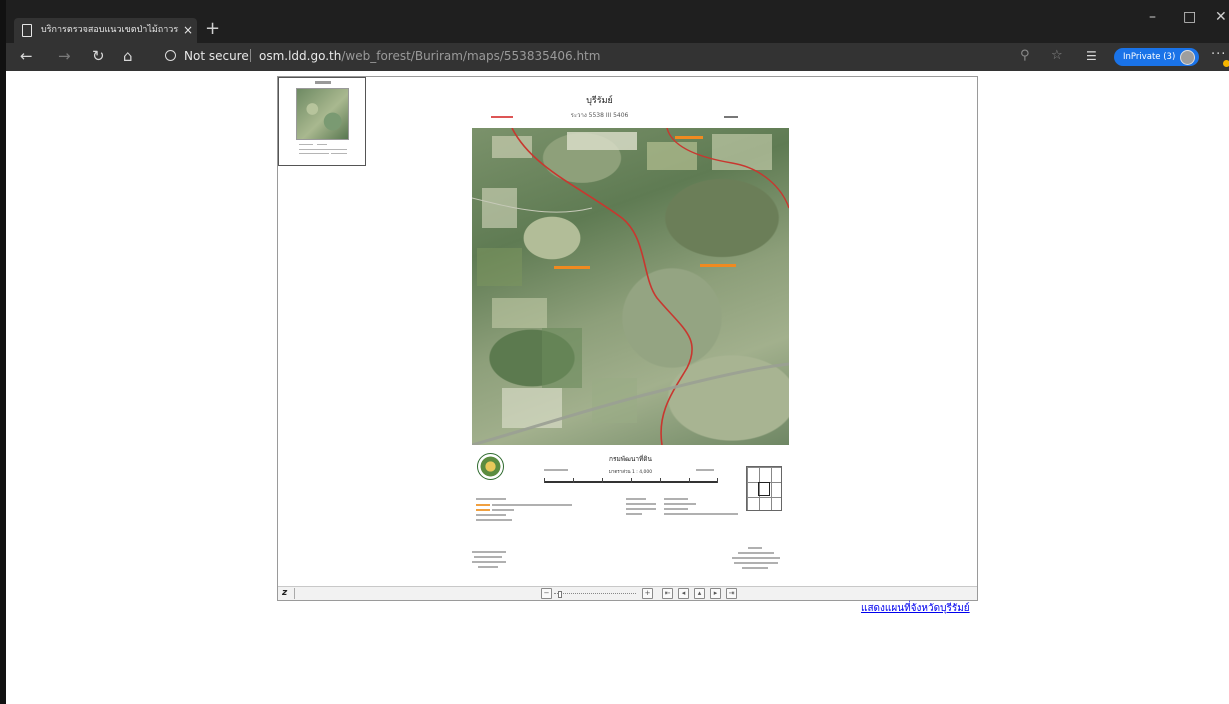 The width and height of the screenshot is (1229, 704). I want to click on update-notification-dot, so click(1226, 63).